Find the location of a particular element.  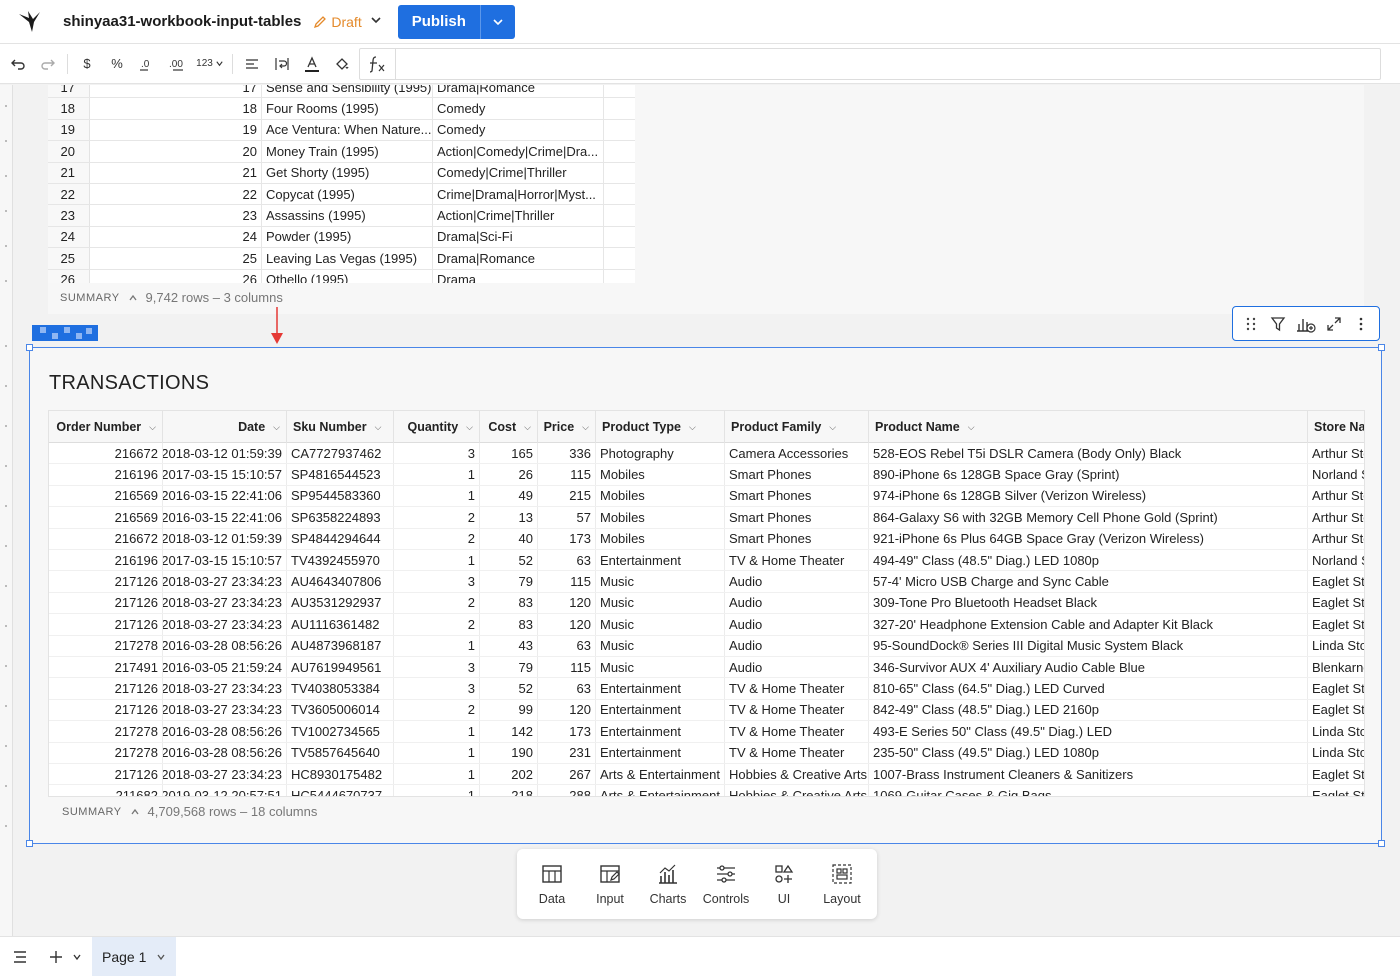

table-cell: 217491 is located at coordinates (106, 667).